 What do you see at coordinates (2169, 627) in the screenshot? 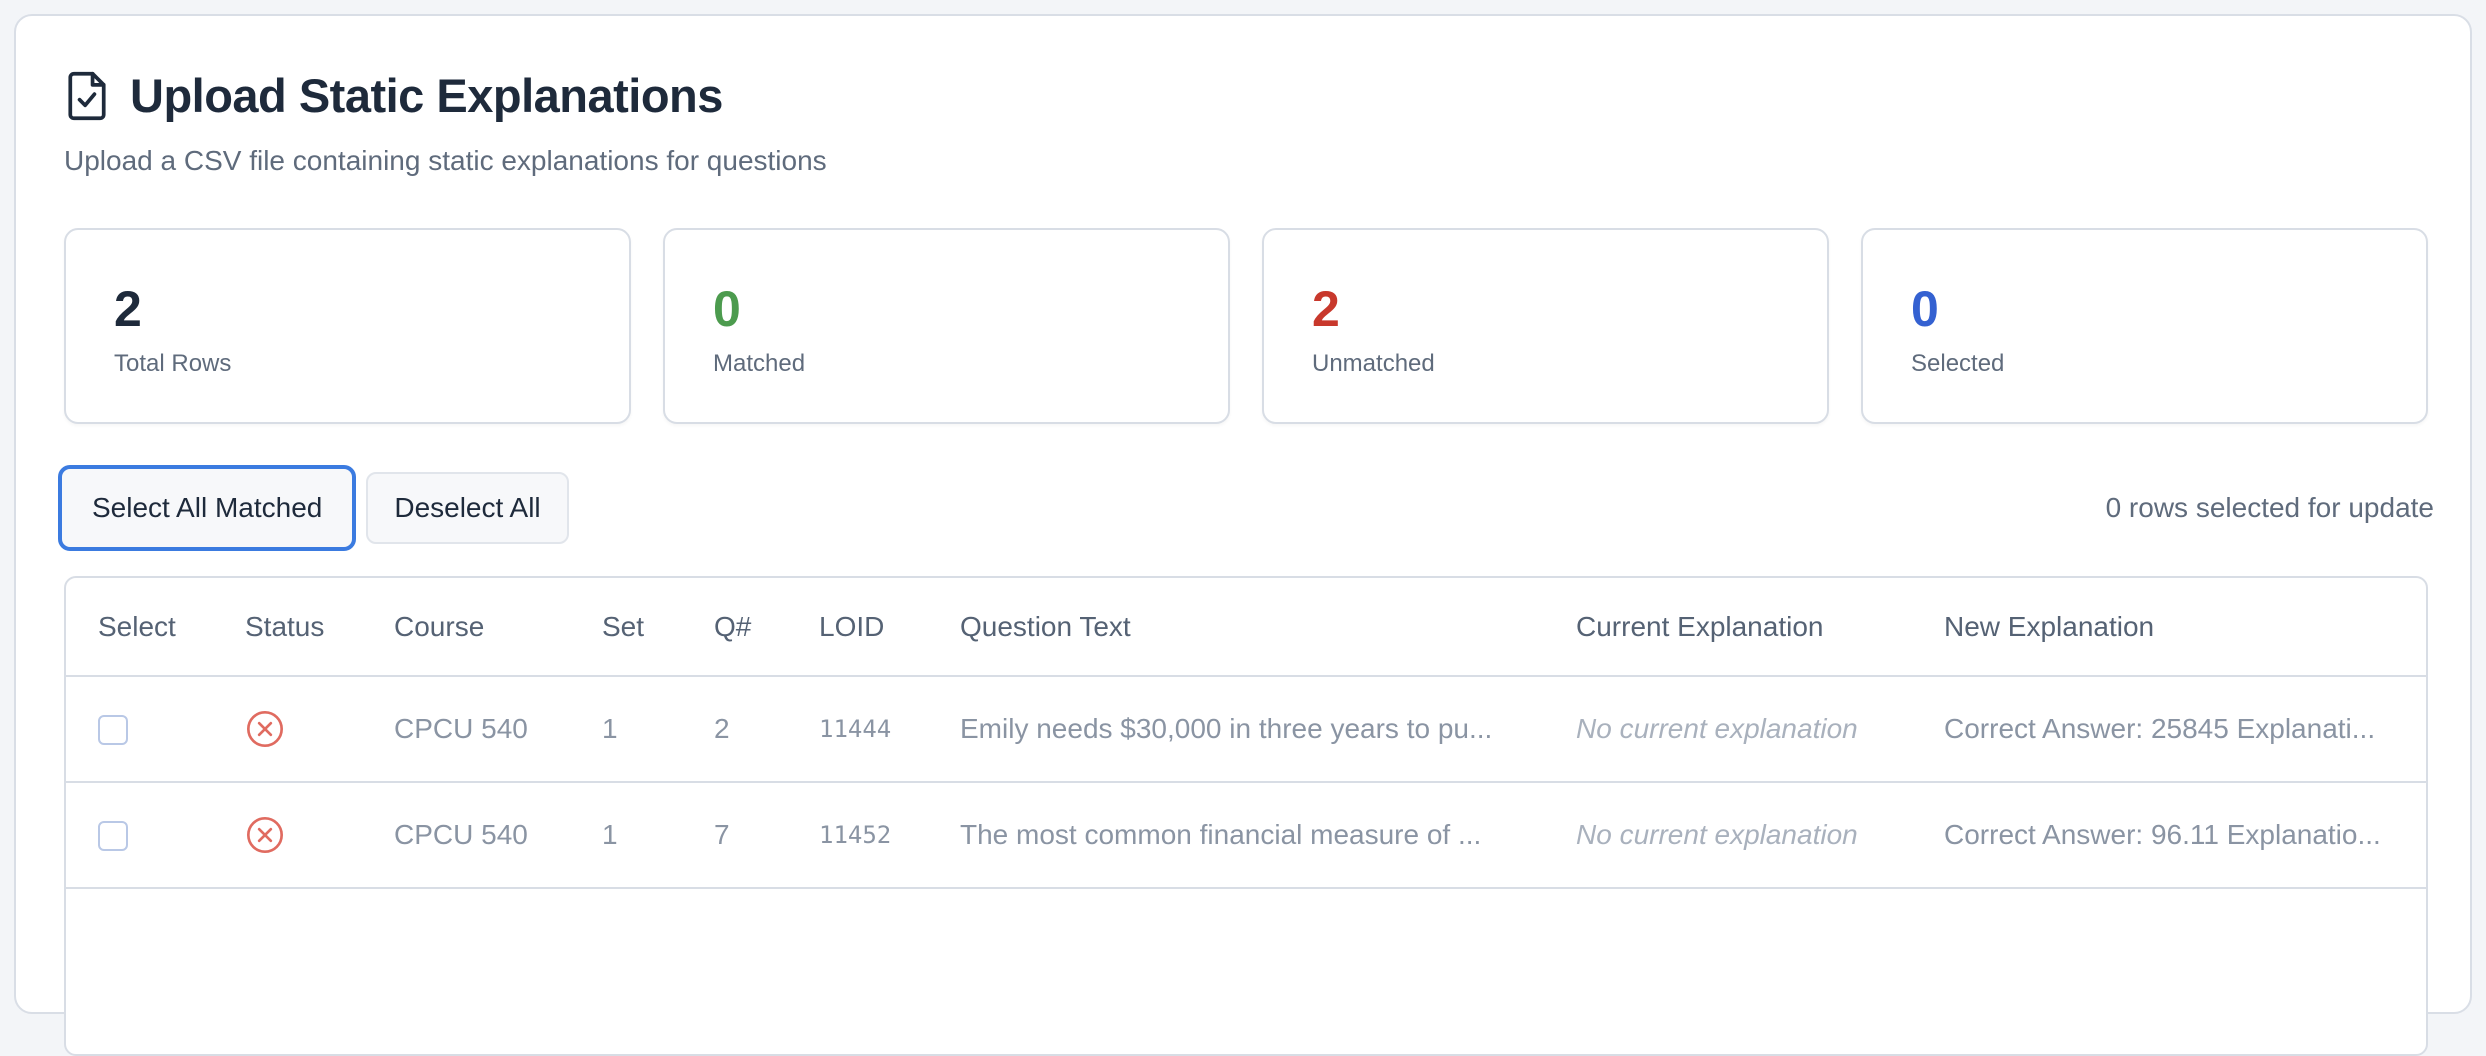
I see `column-header-new-explanation: New Explanation` at bounding box center [2169, 627].